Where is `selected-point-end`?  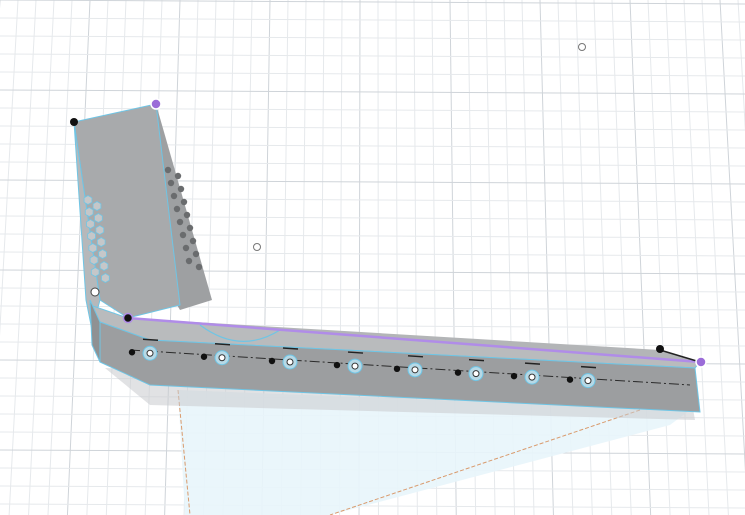
selected-point-end is located at coordinates (701, 362).